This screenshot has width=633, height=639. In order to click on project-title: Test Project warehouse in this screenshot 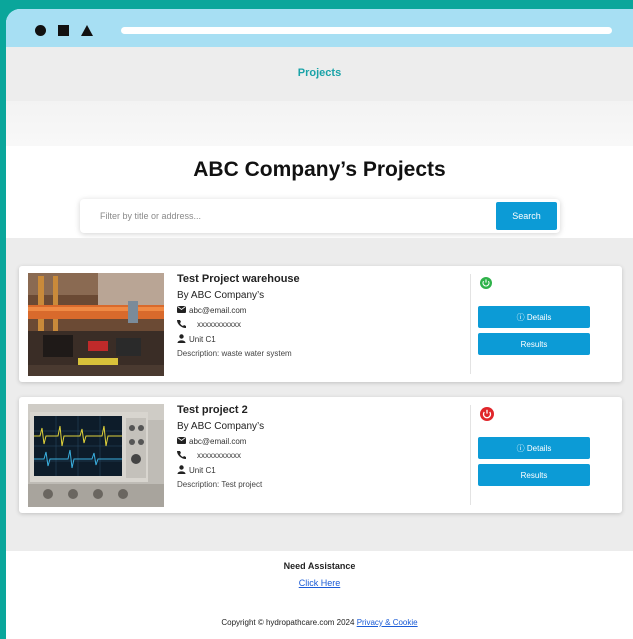, I will do `click(317, 279)`.